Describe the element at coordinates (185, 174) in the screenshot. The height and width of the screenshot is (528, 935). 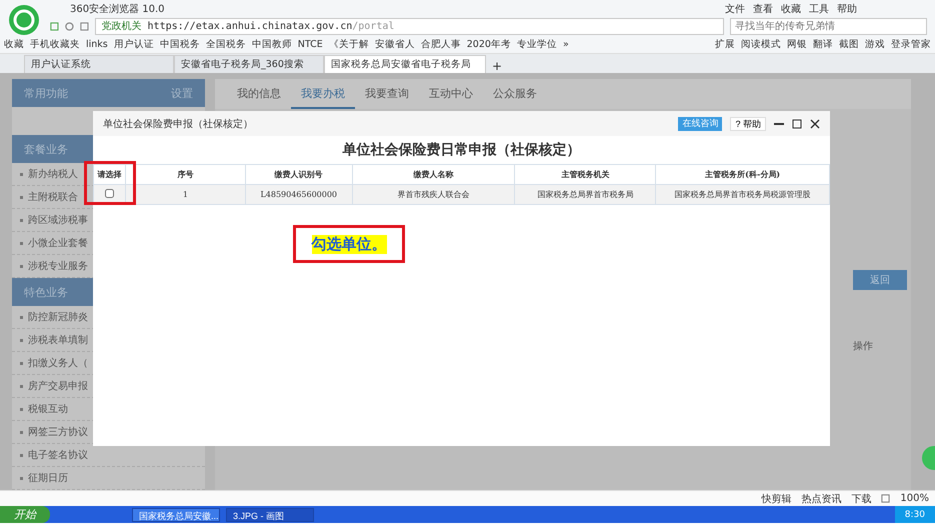
I see `table-header: 序号` at that location.